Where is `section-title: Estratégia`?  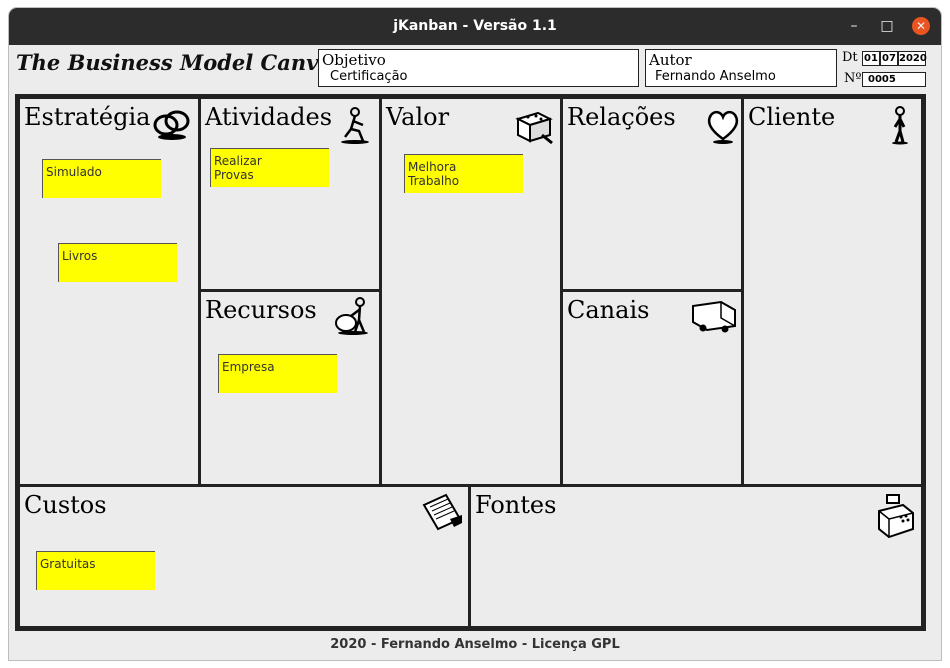 section-title: Estratégia is located at coordinates (87, 117).